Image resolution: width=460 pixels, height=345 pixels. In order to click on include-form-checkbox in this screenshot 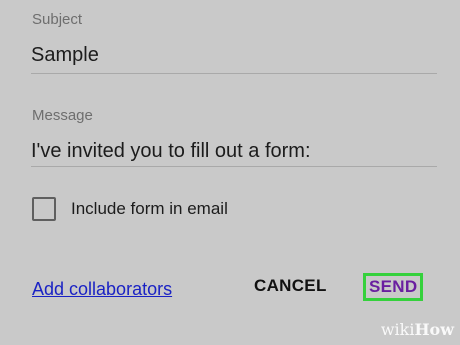, I will do `click(44, 209)`.